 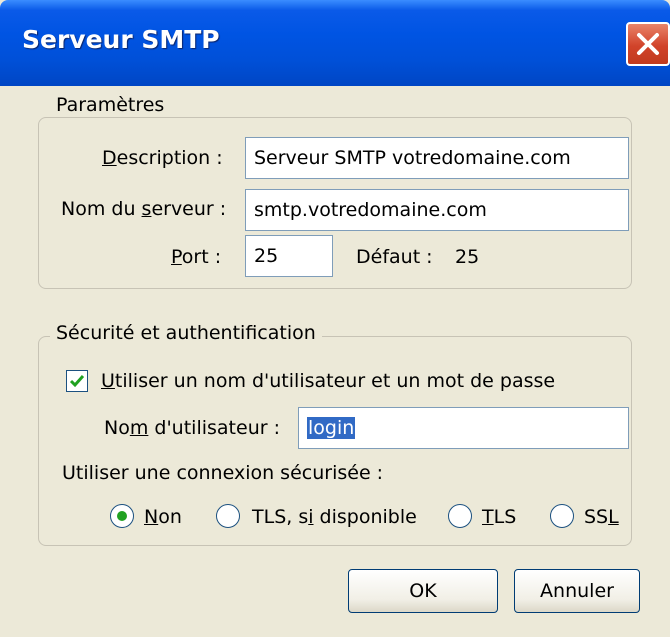 What do you see at coordinates (601, 517) in the screenshot?
I see `radio-ssl-label: SSL` at bounding box center [601, 517].